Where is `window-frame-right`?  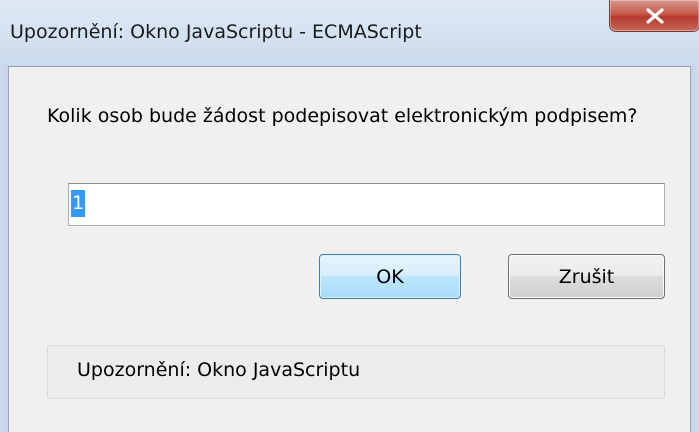
window-frame-right is located at coordinates (694, 249).